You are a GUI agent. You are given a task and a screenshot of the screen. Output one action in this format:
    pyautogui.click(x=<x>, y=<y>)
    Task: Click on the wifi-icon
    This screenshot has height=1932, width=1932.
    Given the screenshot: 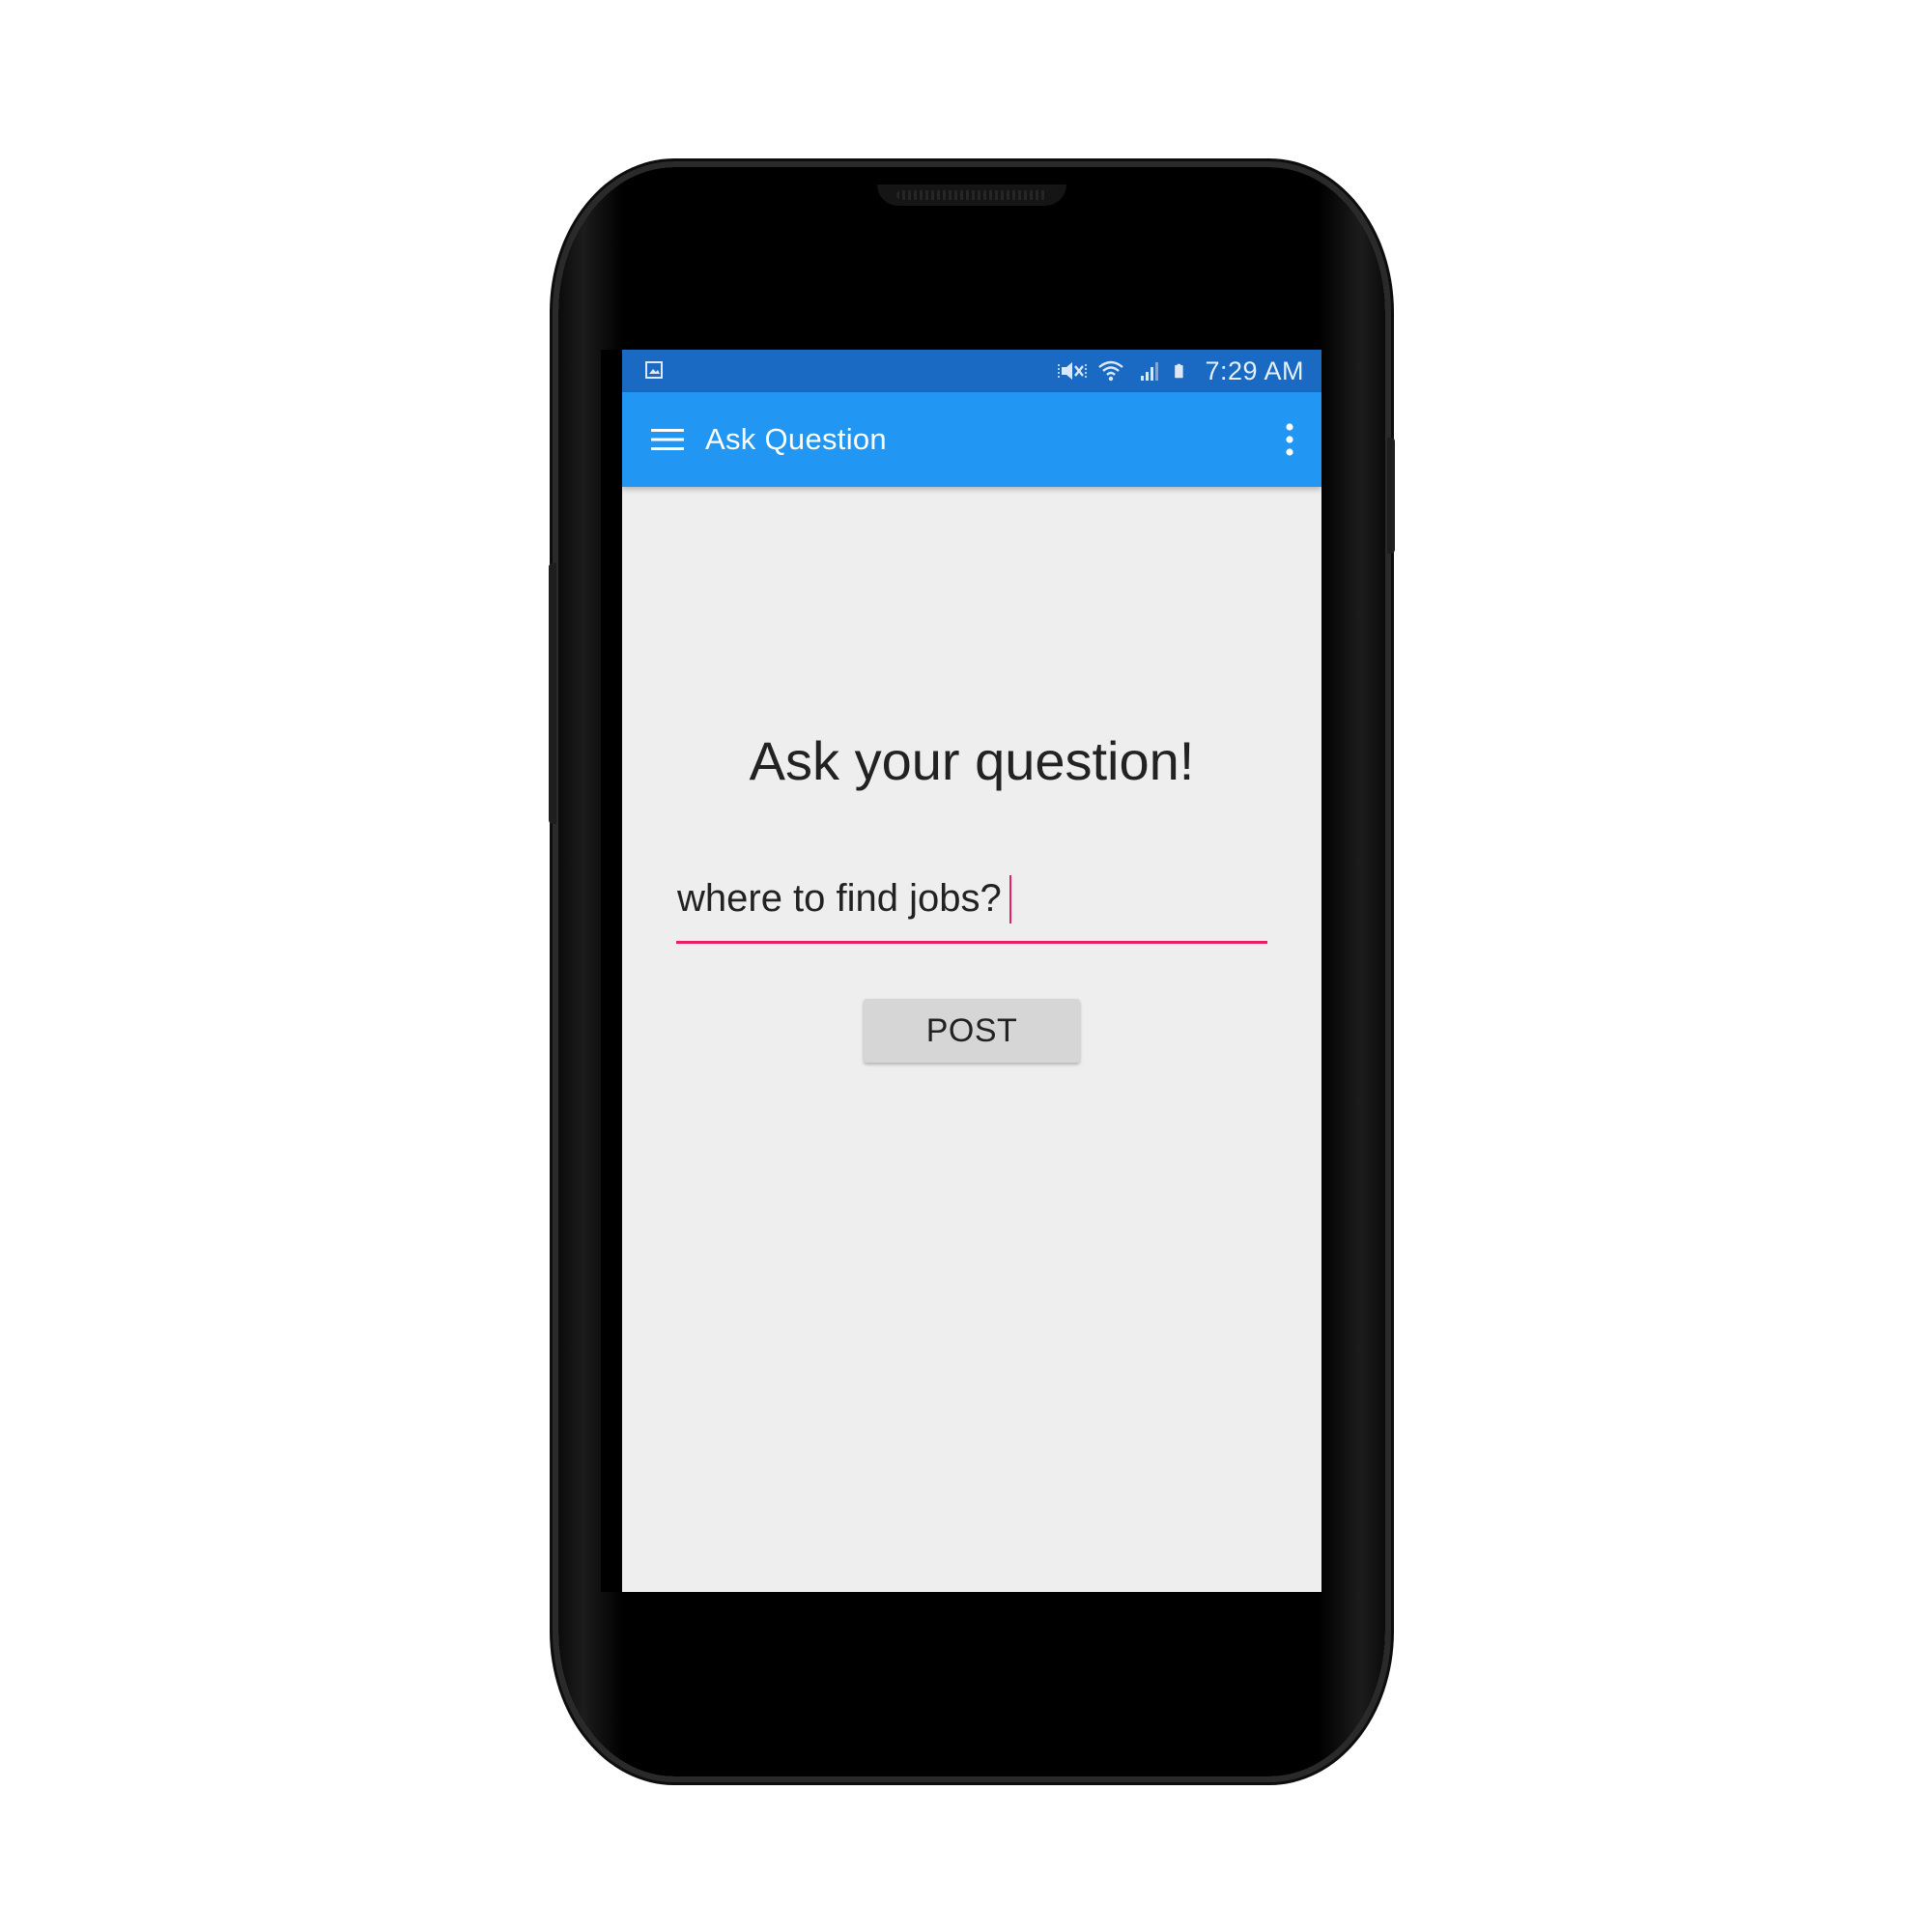 What is the action you would take?
    pyautogui.click(x=1111, y=371)
    